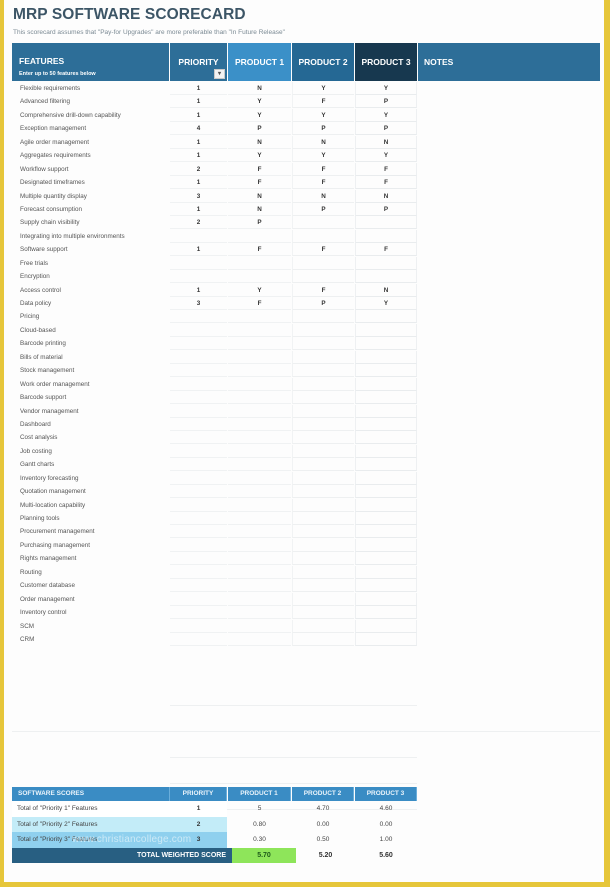 This screenshot has height=887, width=610. I want to click on feature-name: Data policy, so click(95, 303).